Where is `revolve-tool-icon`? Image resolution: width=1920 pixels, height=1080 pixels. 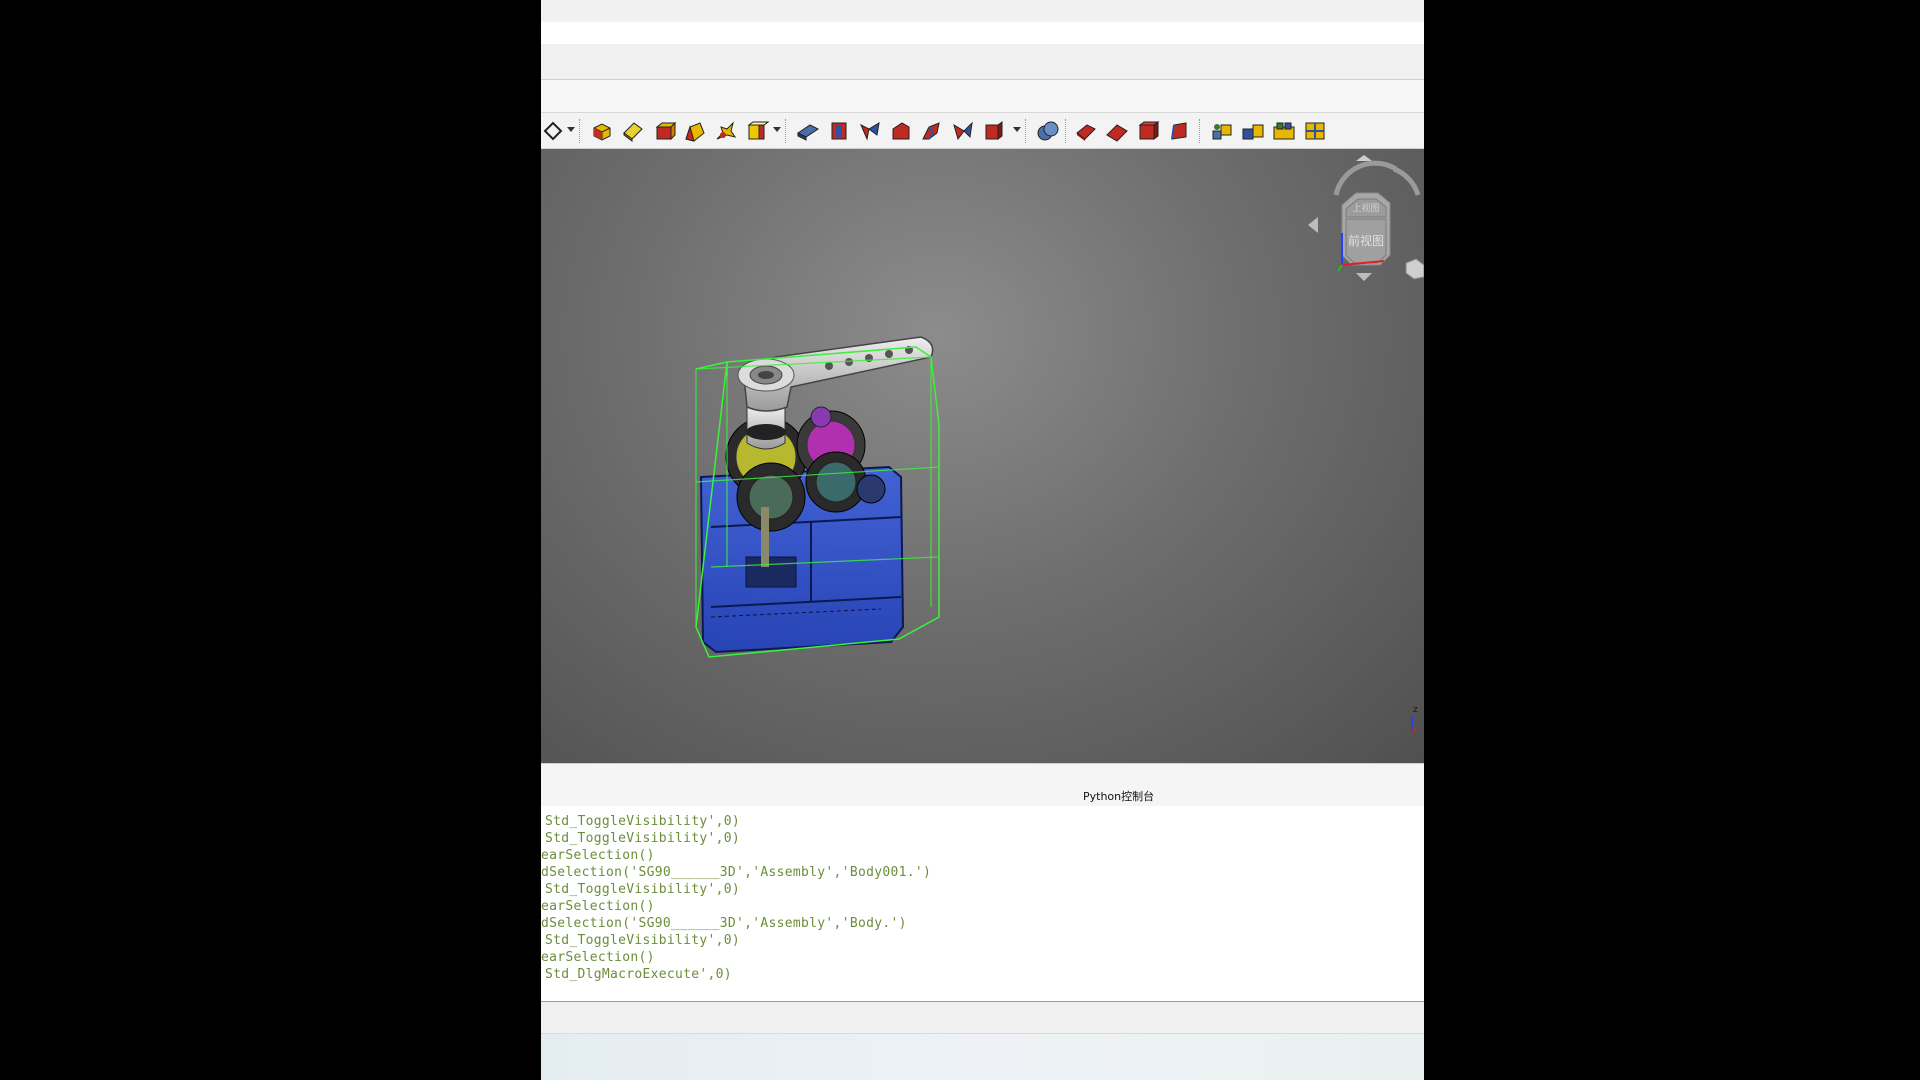 revolve-tool-icon is located at coordinates (839, 131).